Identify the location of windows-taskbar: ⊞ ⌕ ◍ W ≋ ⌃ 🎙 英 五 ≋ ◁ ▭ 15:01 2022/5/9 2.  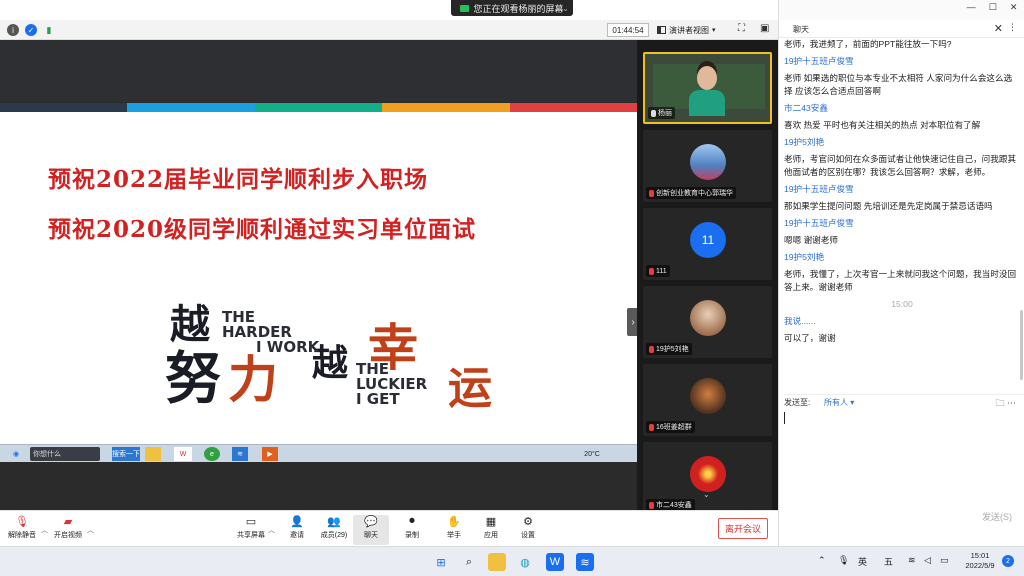
(512, 561).